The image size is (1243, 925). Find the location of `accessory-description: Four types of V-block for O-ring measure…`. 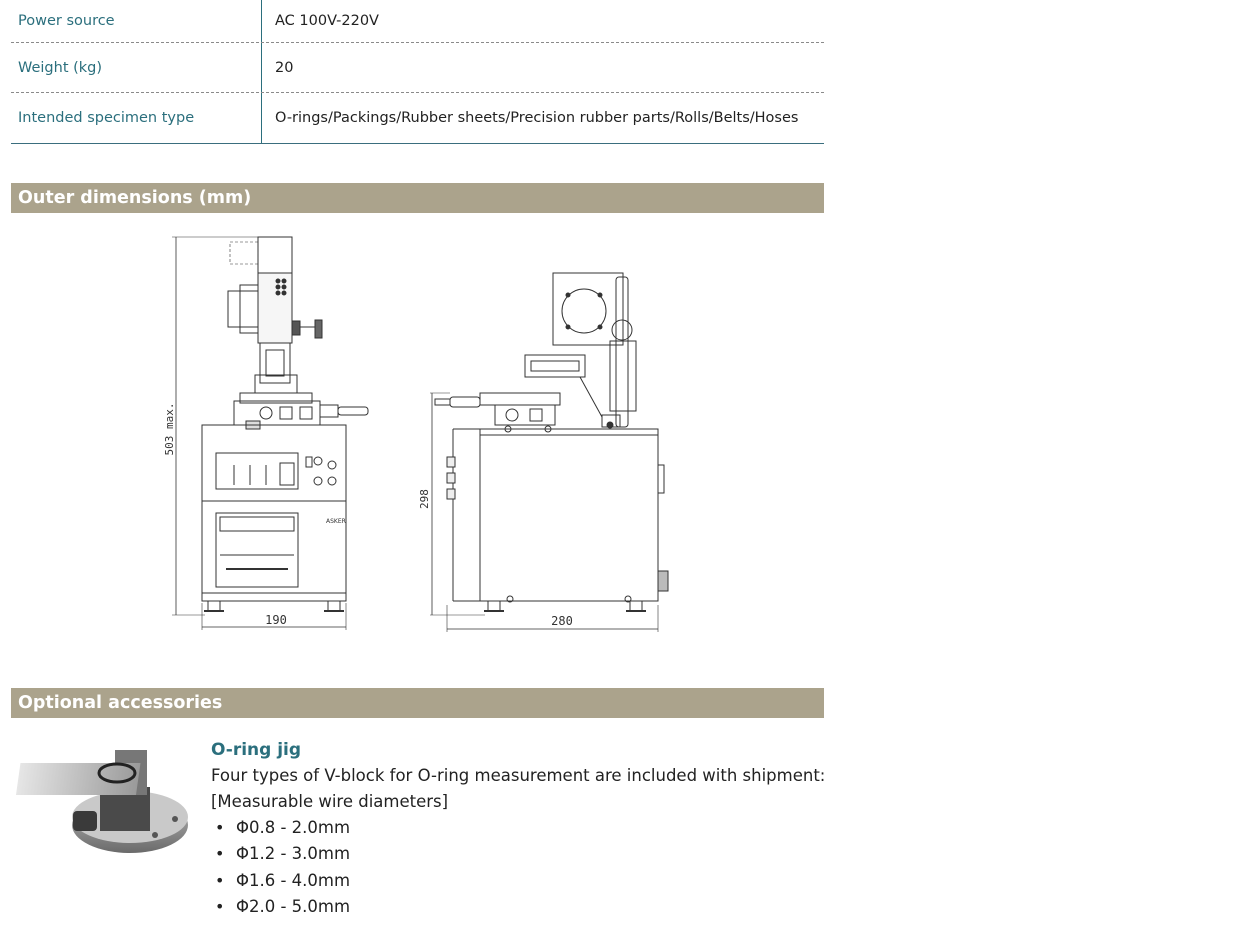

accessory-description: Four types of V-block for O-ring measure… is located at coordinates (518, 775).